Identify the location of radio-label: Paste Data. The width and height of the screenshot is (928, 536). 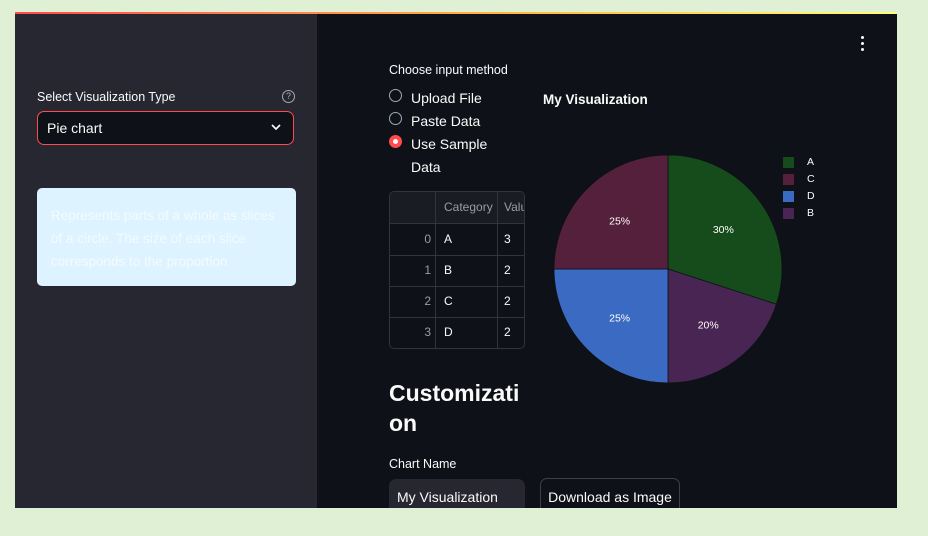
(446, 121).